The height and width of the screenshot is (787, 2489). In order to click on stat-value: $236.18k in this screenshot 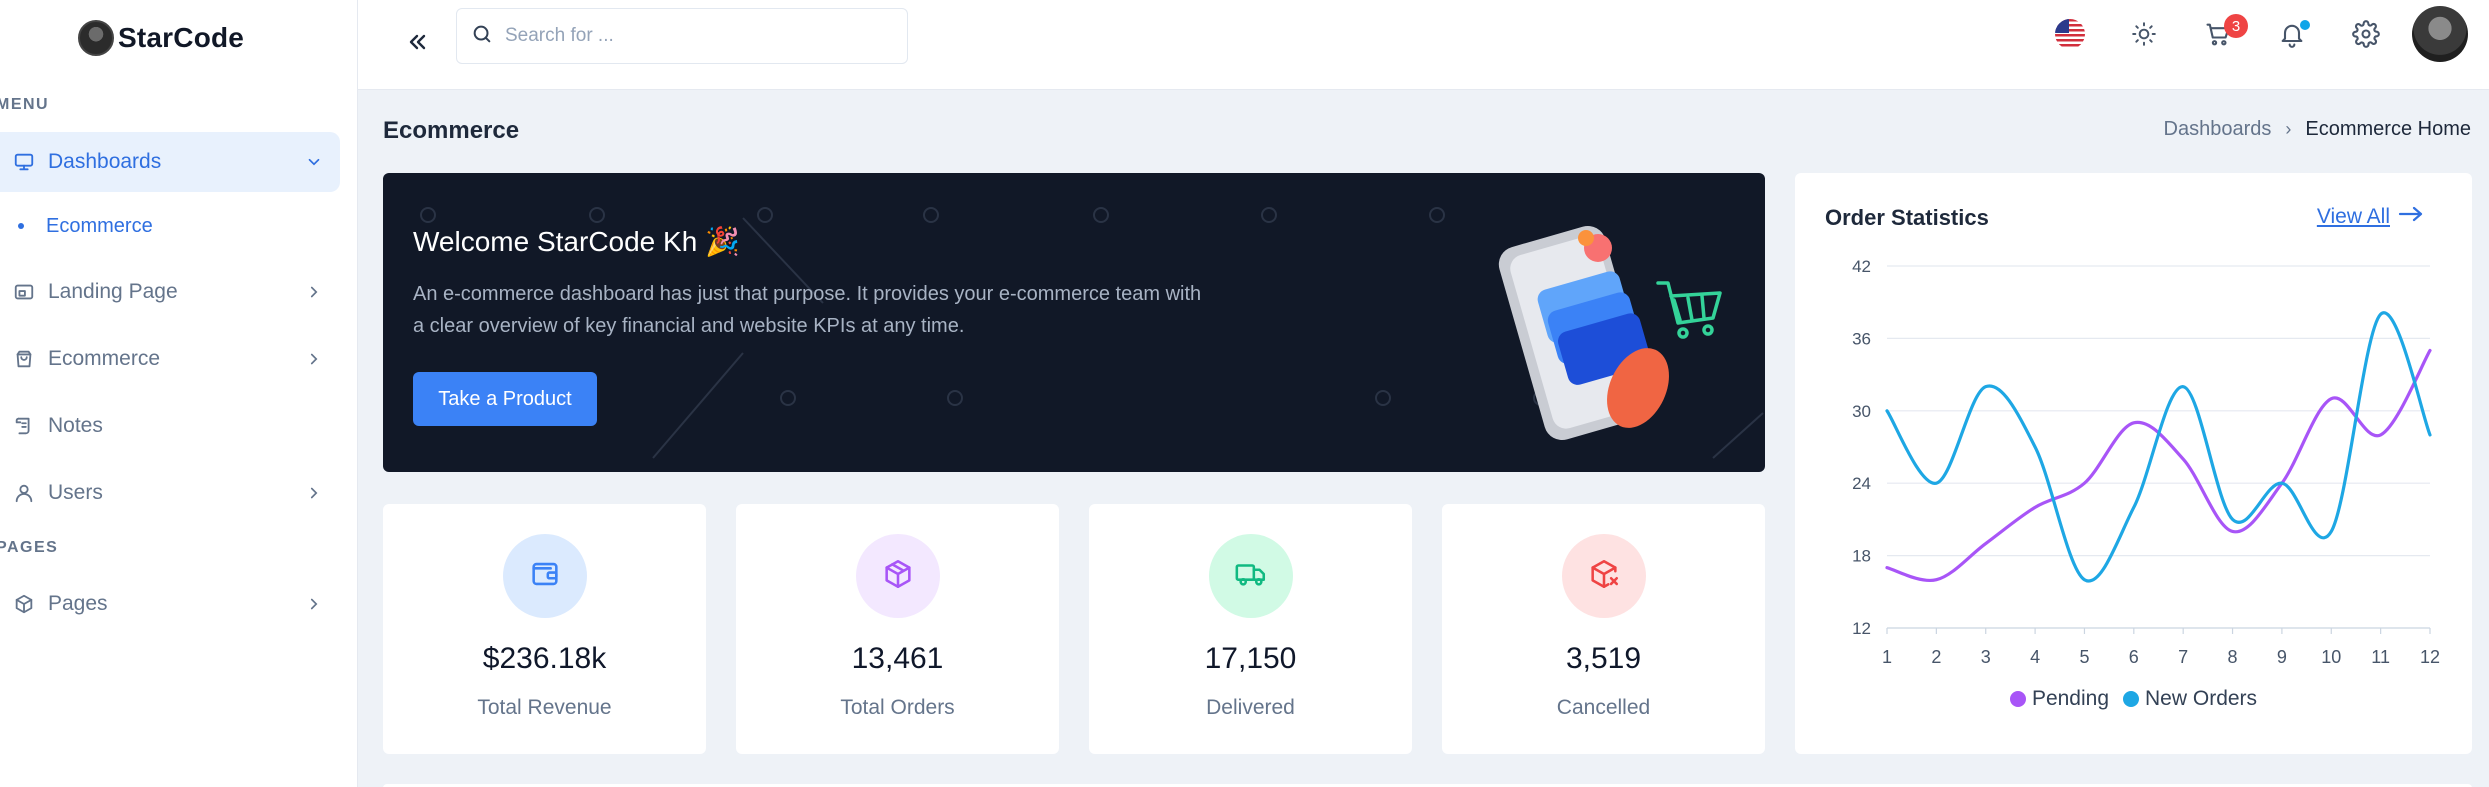, I will do `click(544, 658)`.